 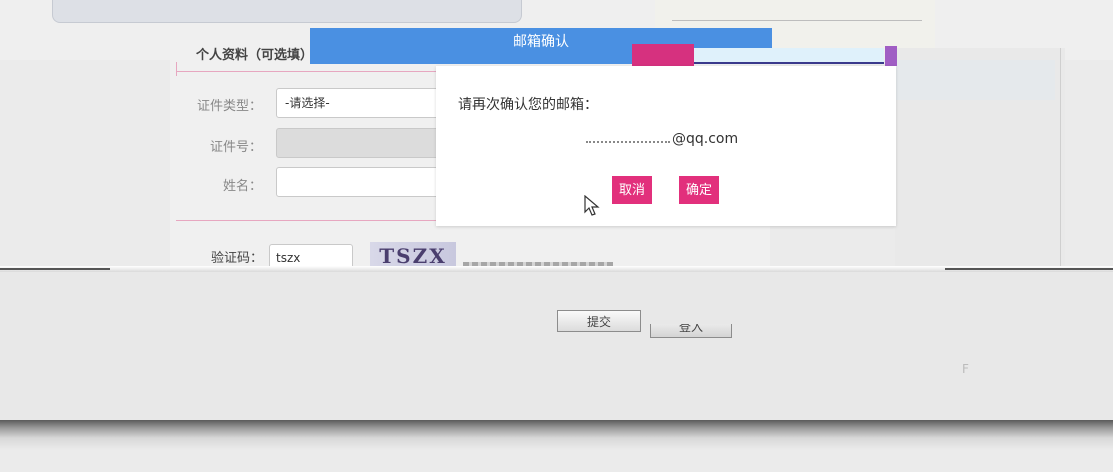 I want to click on right-side-block, so click(x=975, y=80).